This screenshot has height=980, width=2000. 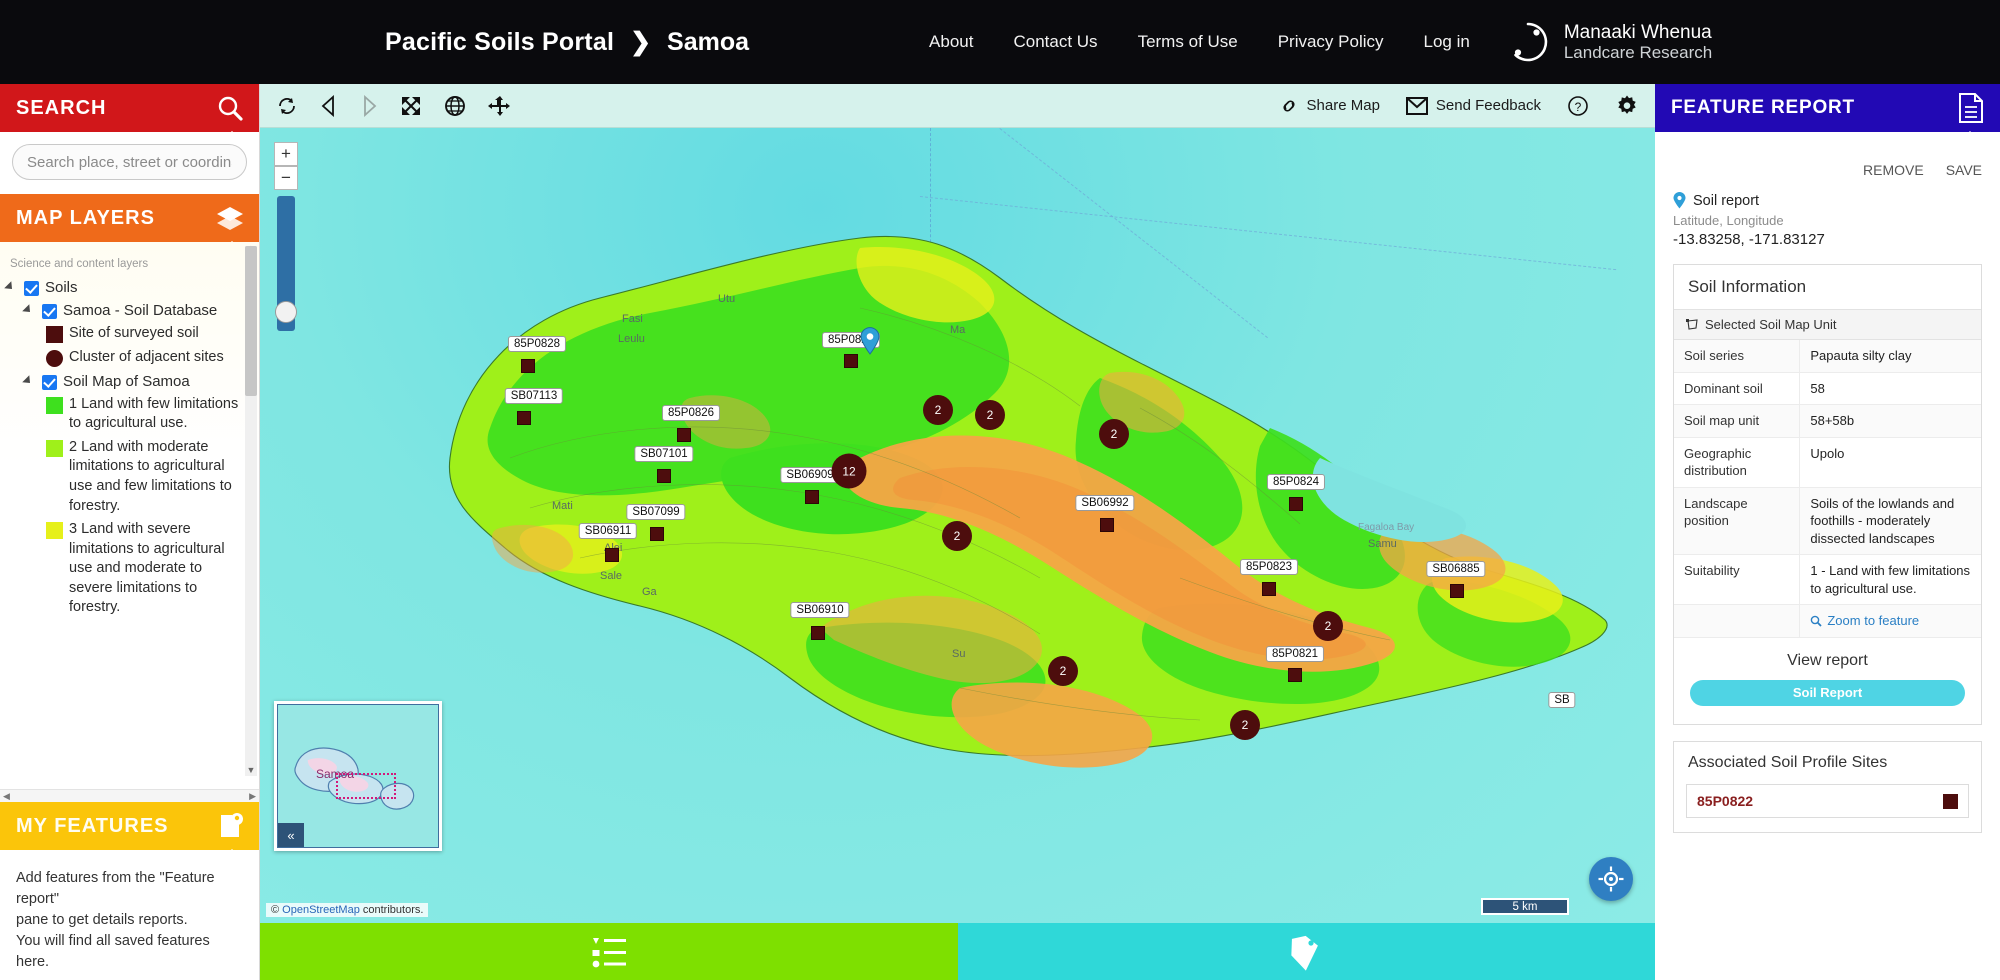 I want to click on checkbox-samoa-soil-database, so click(x=49, y=312).